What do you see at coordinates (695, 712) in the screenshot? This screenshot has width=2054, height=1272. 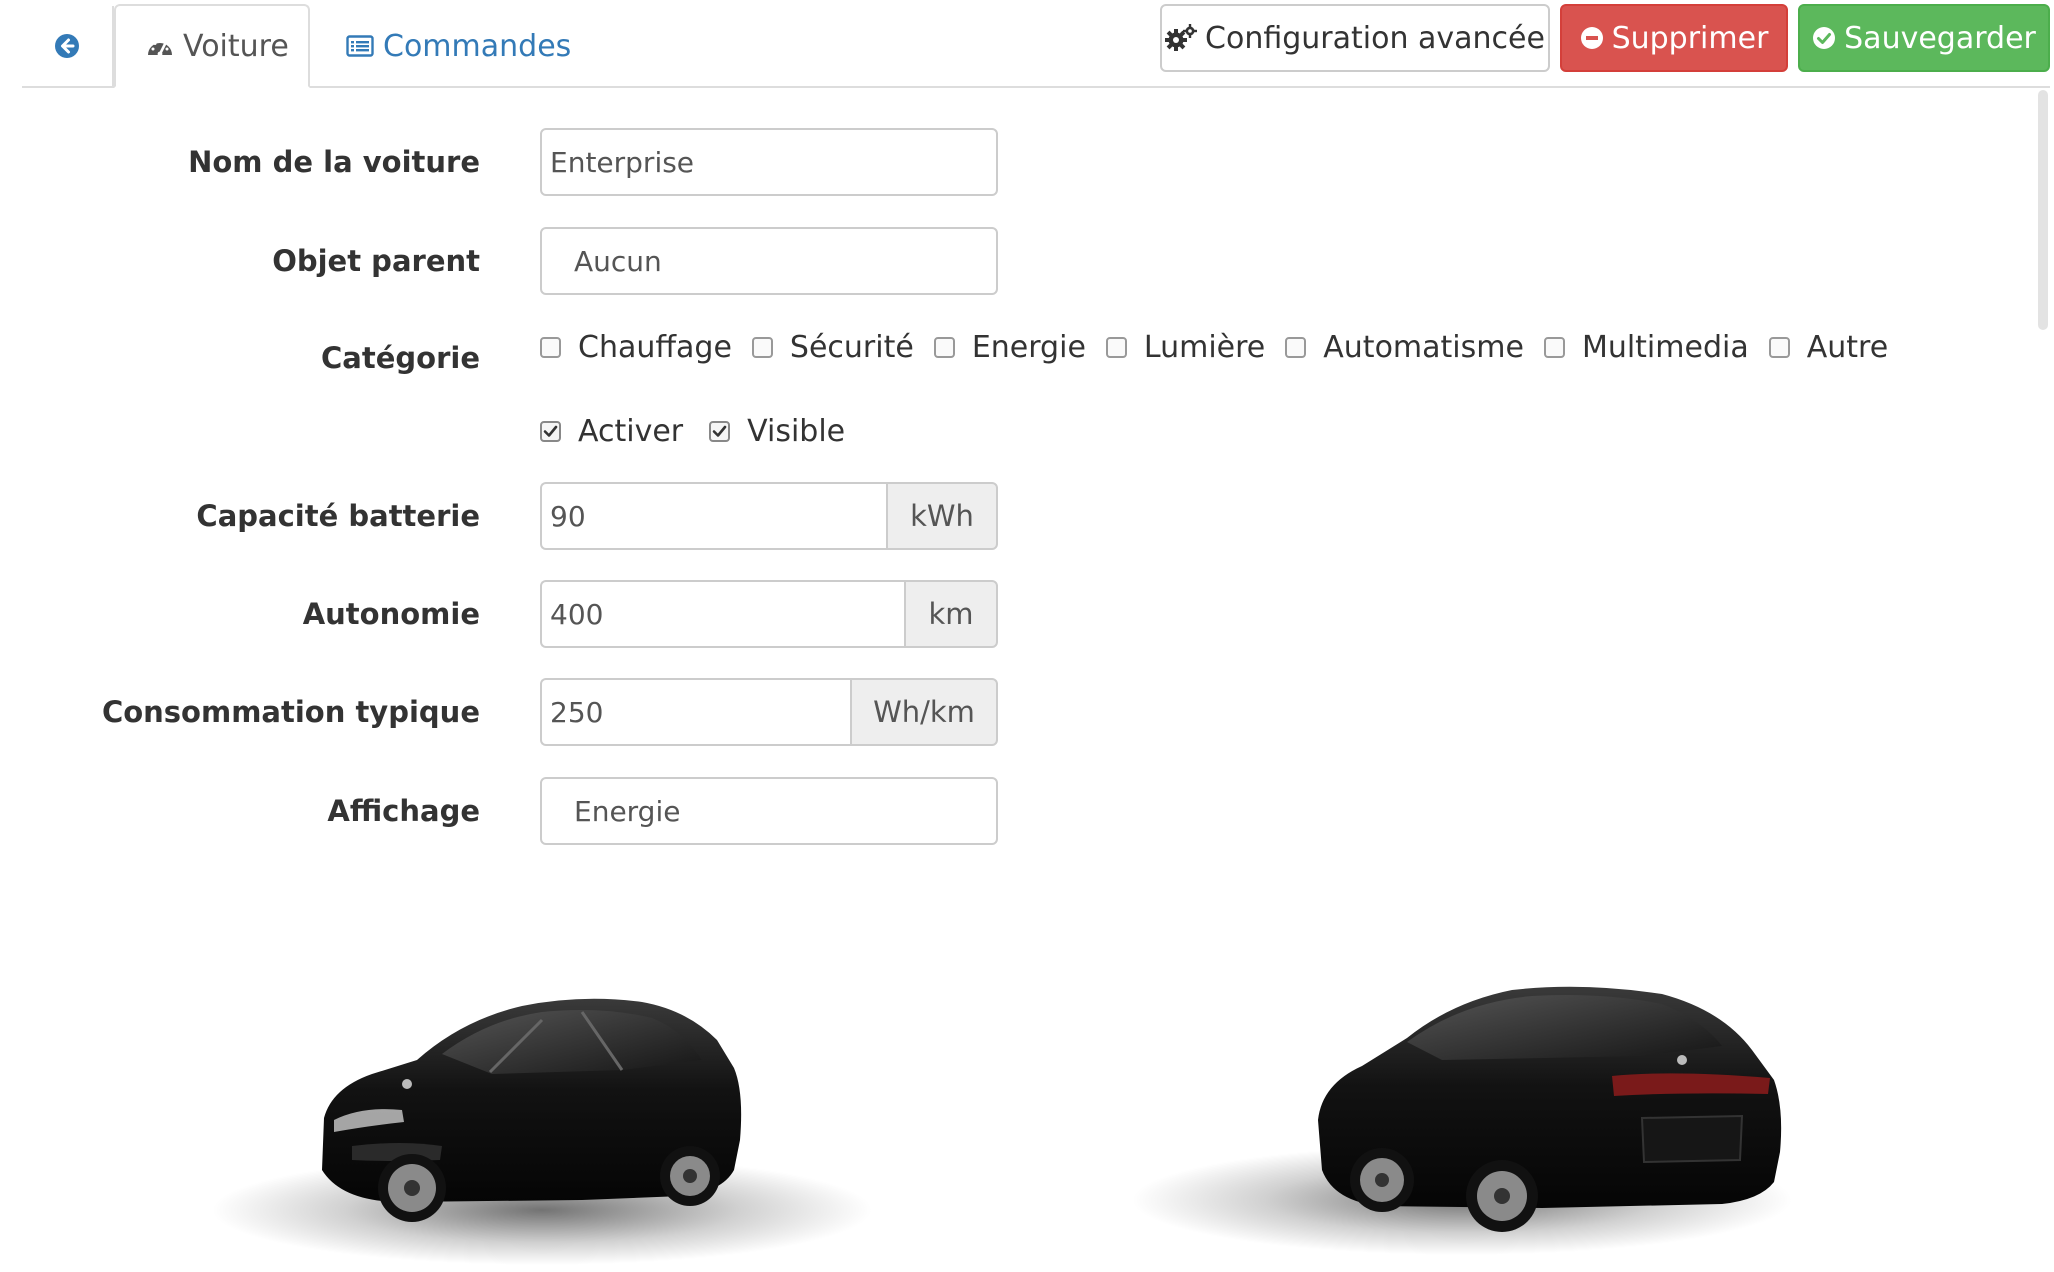 I see `consumption-input: 250` at bounding box center [695, 712].